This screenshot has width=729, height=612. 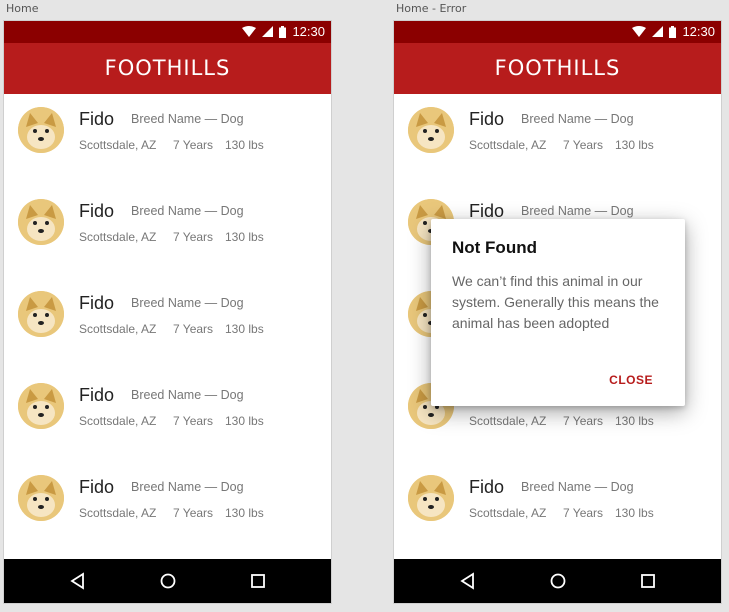 What do you see at coordinates (494, 247) in the screenshot?
I see `dialog-title: Not Found` at bounding box center [494, 247].